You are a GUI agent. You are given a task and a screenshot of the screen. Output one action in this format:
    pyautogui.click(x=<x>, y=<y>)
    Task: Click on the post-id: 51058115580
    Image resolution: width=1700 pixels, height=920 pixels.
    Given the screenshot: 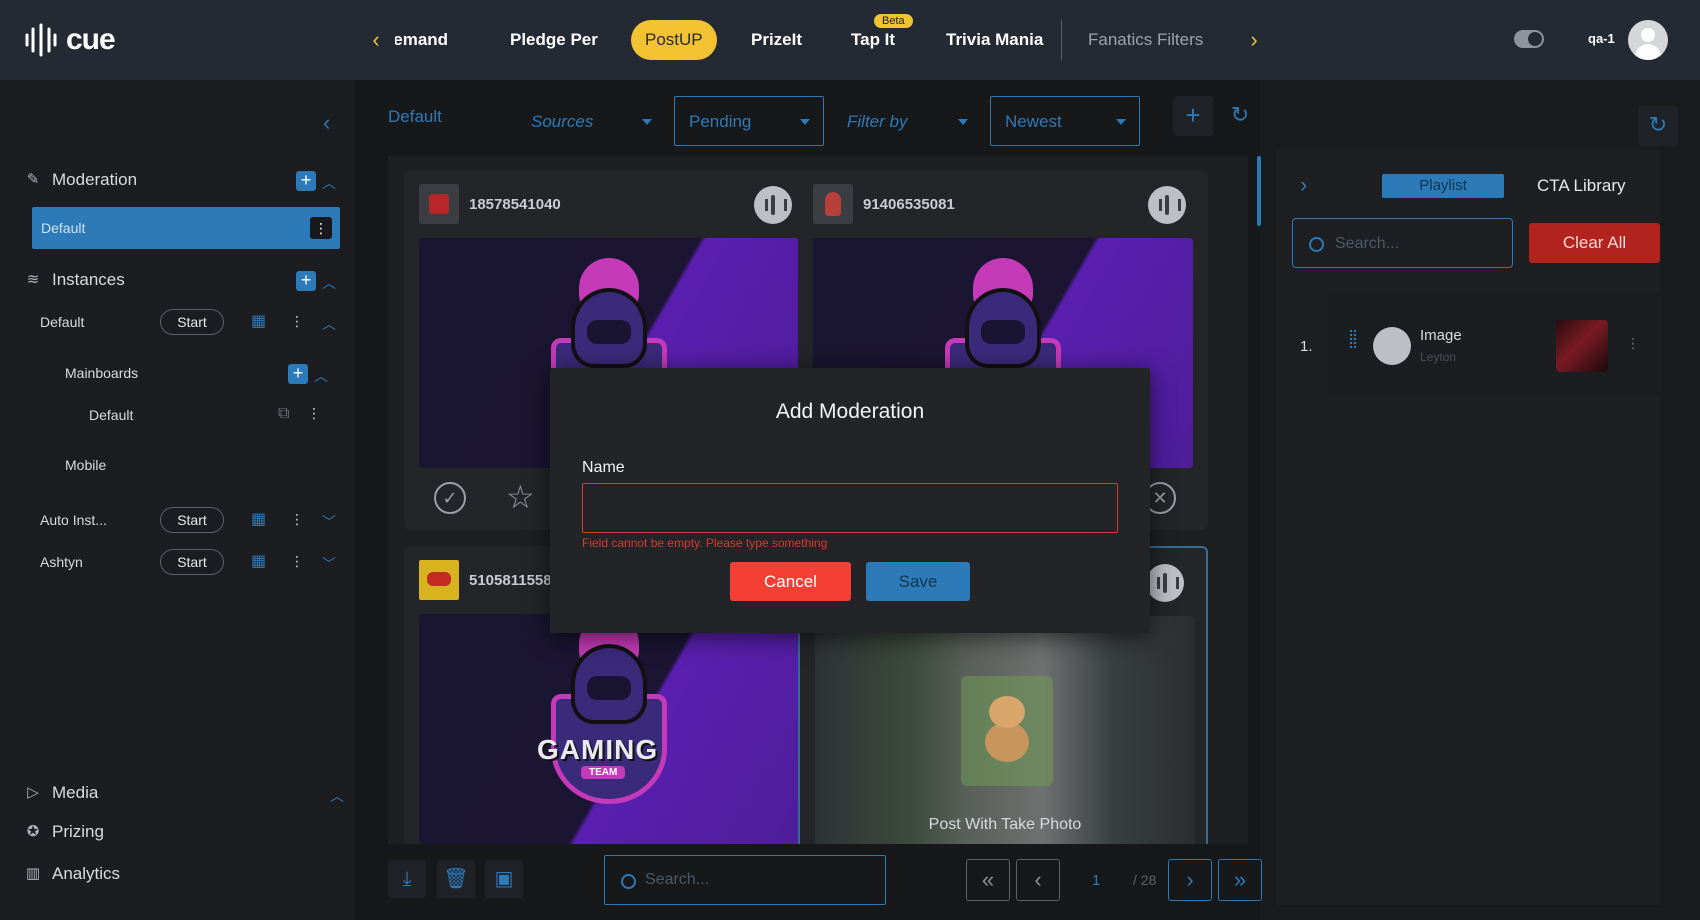 What is the action you would take?
    pyautogui.click(x=514, y=580)
    